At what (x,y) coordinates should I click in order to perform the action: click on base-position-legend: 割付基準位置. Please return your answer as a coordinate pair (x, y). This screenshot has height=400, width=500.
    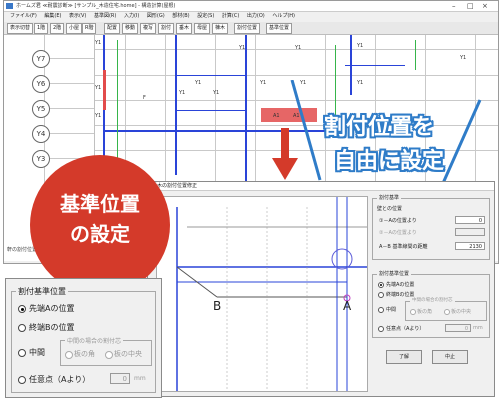
    Looking at the image, I should click on (394, 273).